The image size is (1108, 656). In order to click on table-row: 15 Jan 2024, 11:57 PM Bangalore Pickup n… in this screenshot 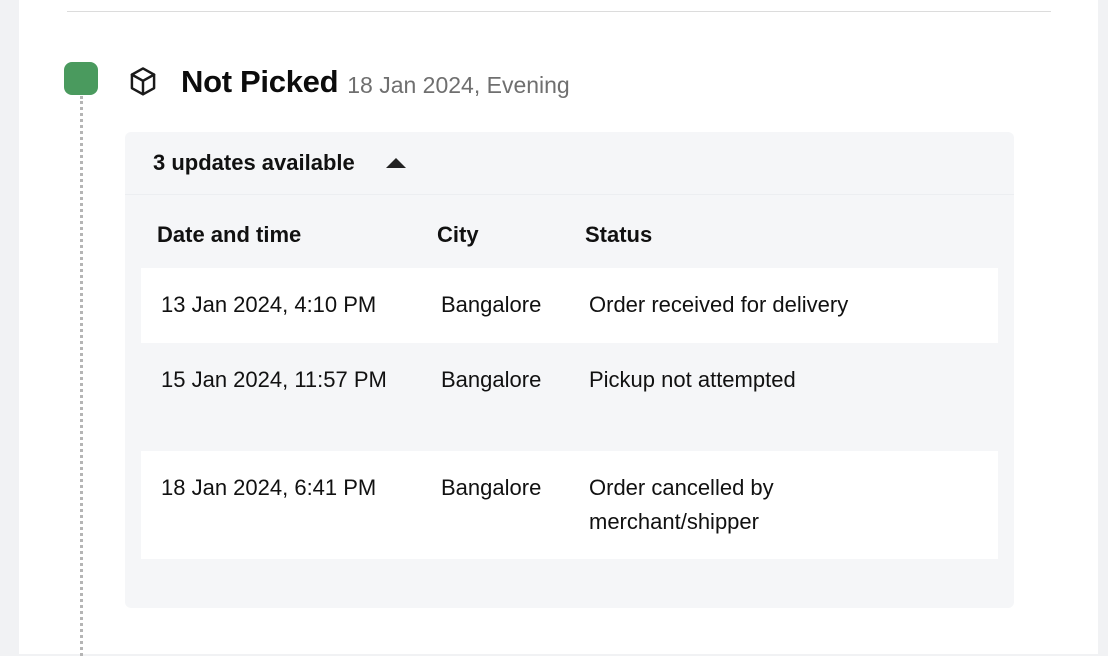, I will do `click(569, 397)`.